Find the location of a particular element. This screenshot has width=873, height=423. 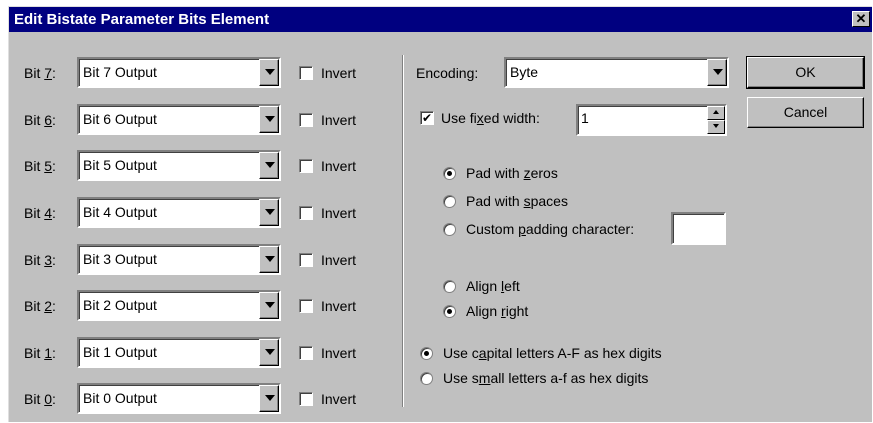

bit-4-invert-label: Invert is located at coordinates (339, 213).